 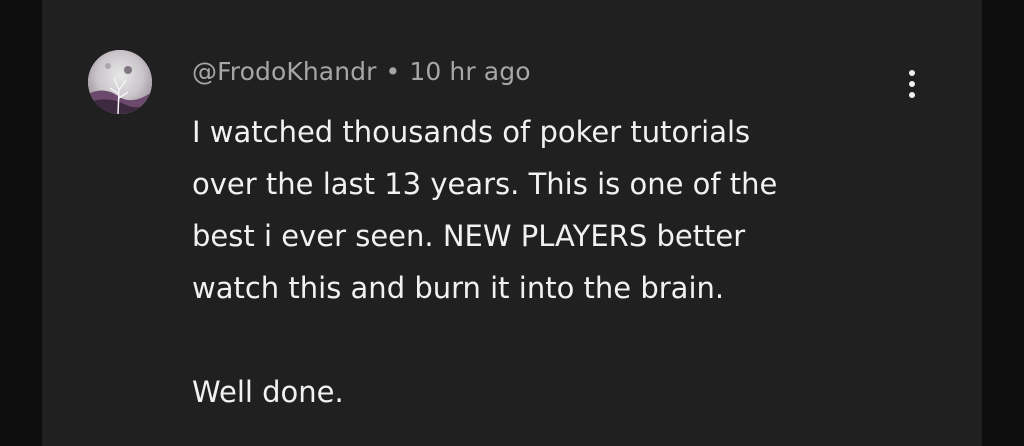 I want to click on avatar, so click(x=120, y=82).